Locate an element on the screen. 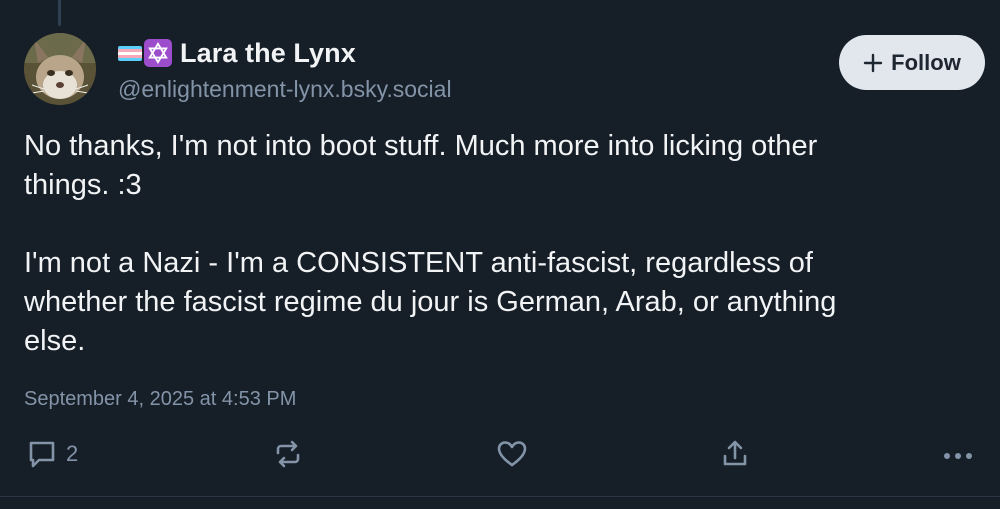  post-action-bar: 2 is located at coordinates (500, 454).